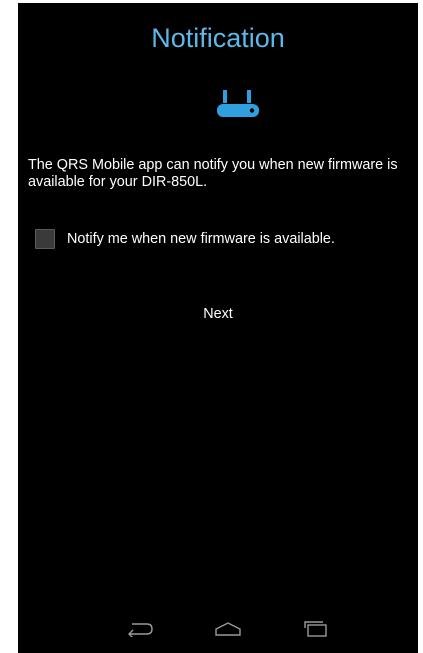  Describe the element at coordinates (238, 103) in the screenshot. I see `router-icon` at that location.